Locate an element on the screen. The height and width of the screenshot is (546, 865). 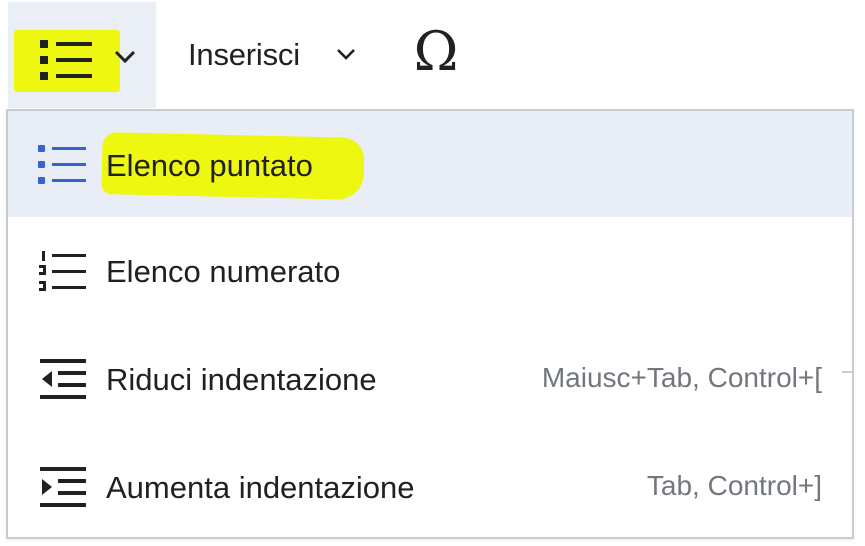
insert-menu-button: Inserisci is located at coordinates (277, 55).